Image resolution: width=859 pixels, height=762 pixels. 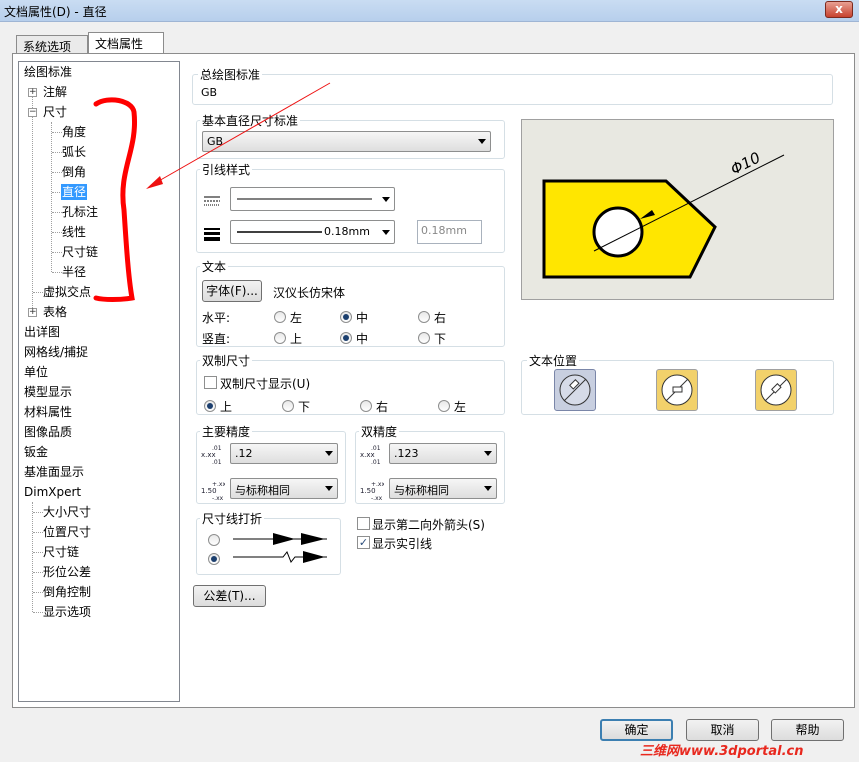 What do you see at coordinates (262, 490) in the screenshot?
I see `primary-tolerance-precision-value: 与标称相同` at bounding box center [262, 490].